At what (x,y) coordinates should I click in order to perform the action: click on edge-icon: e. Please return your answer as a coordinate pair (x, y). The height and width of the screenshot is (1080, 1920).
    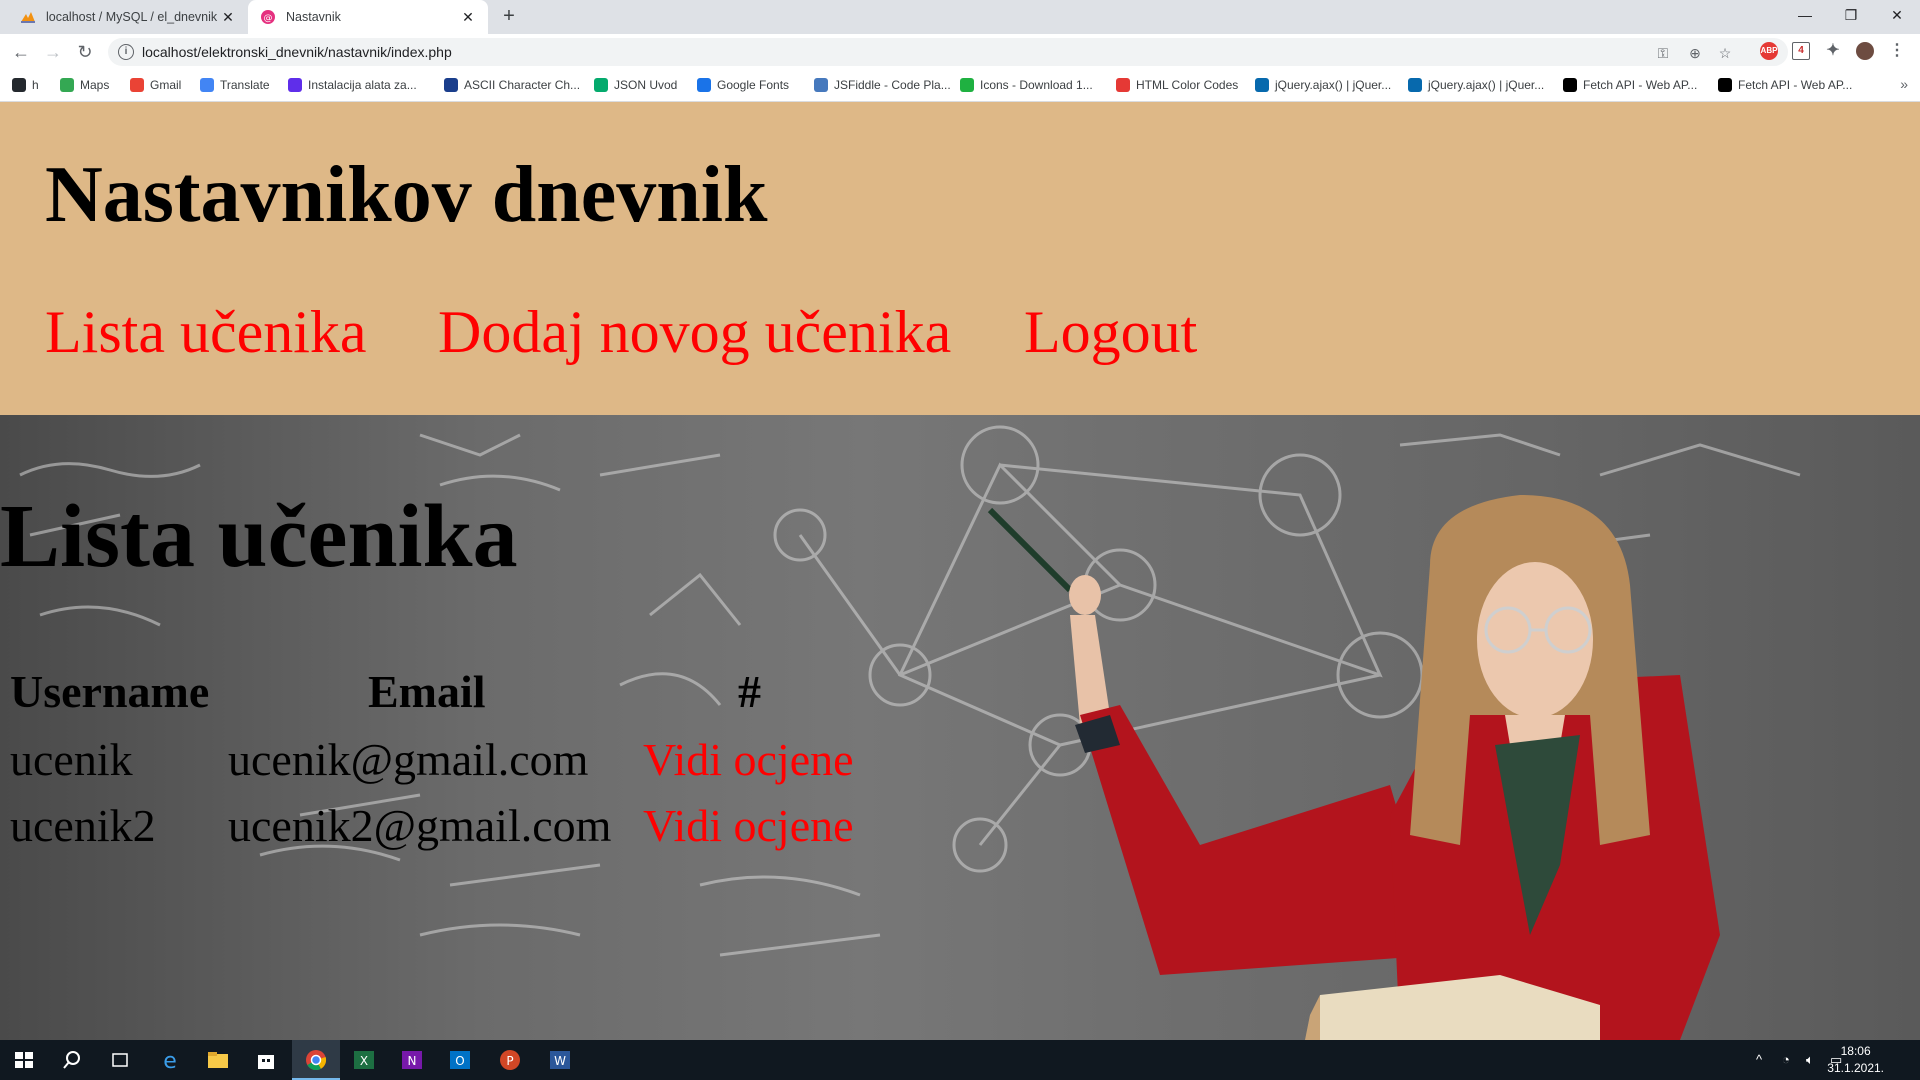
    Looking at the image, I should click on (170, 1060).